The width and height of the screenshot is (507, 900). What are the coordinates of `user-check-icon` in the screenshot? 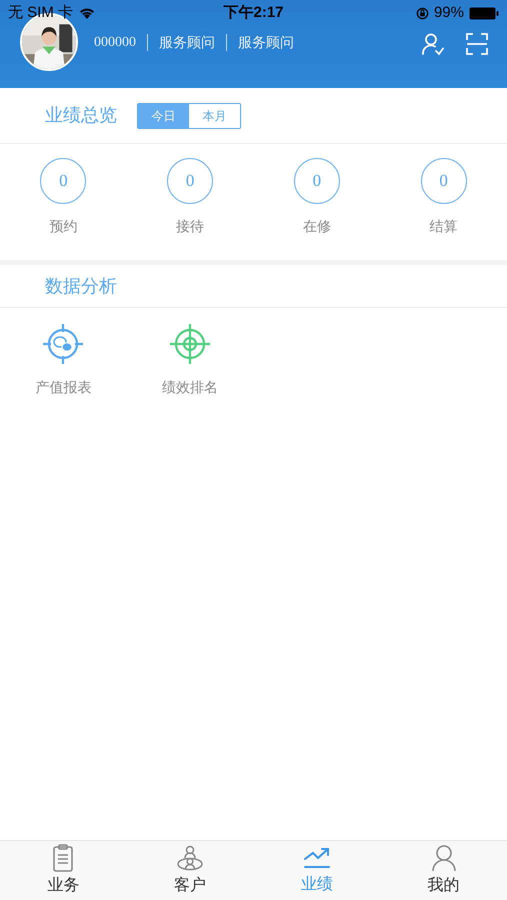 It's located at (433, 44).